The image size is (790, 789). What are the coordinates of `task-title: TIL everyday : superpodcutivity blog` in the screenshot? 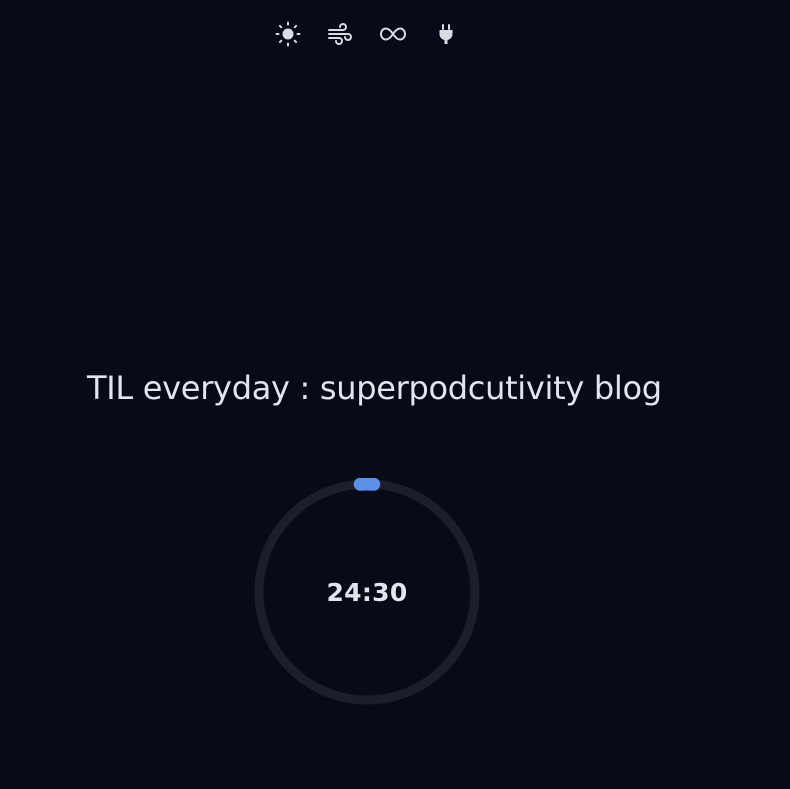 It's located at (374, 388).